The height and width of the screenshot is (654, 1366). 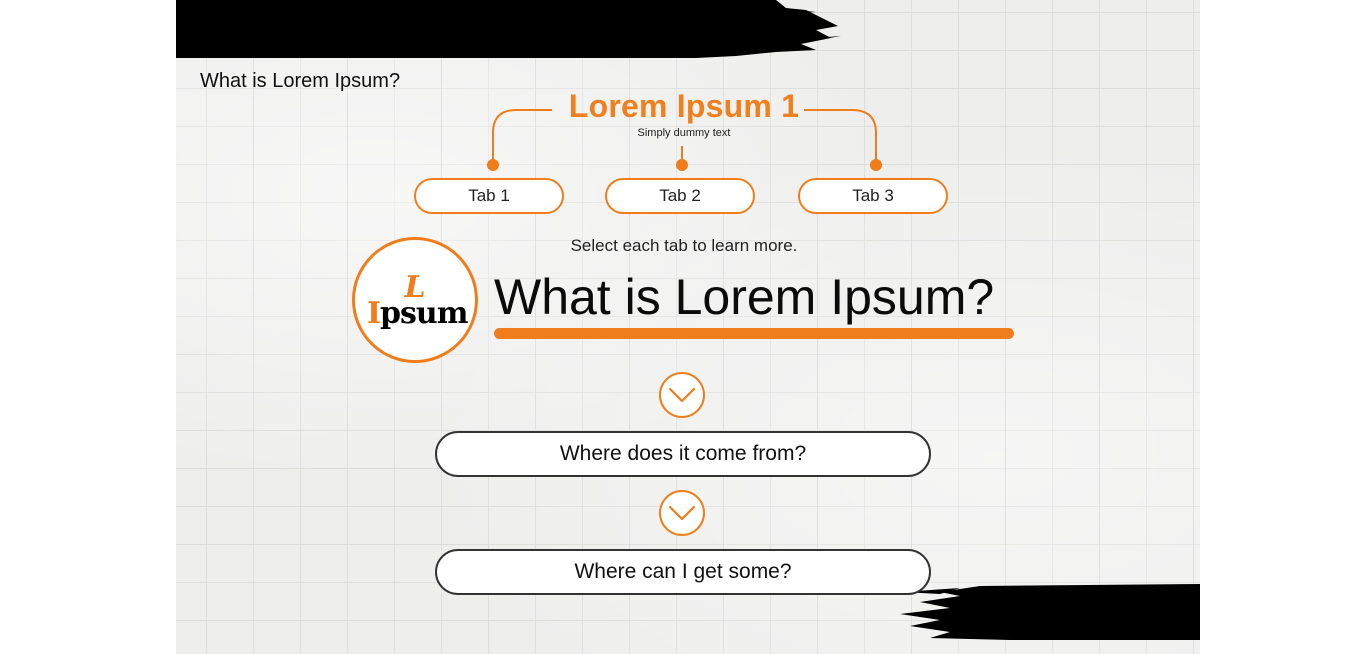 What do you see at coordinates (684, 245) in the screenshot?
I see `instruction-text: Select each tab to learn more.` at bounding box center [684, 245].